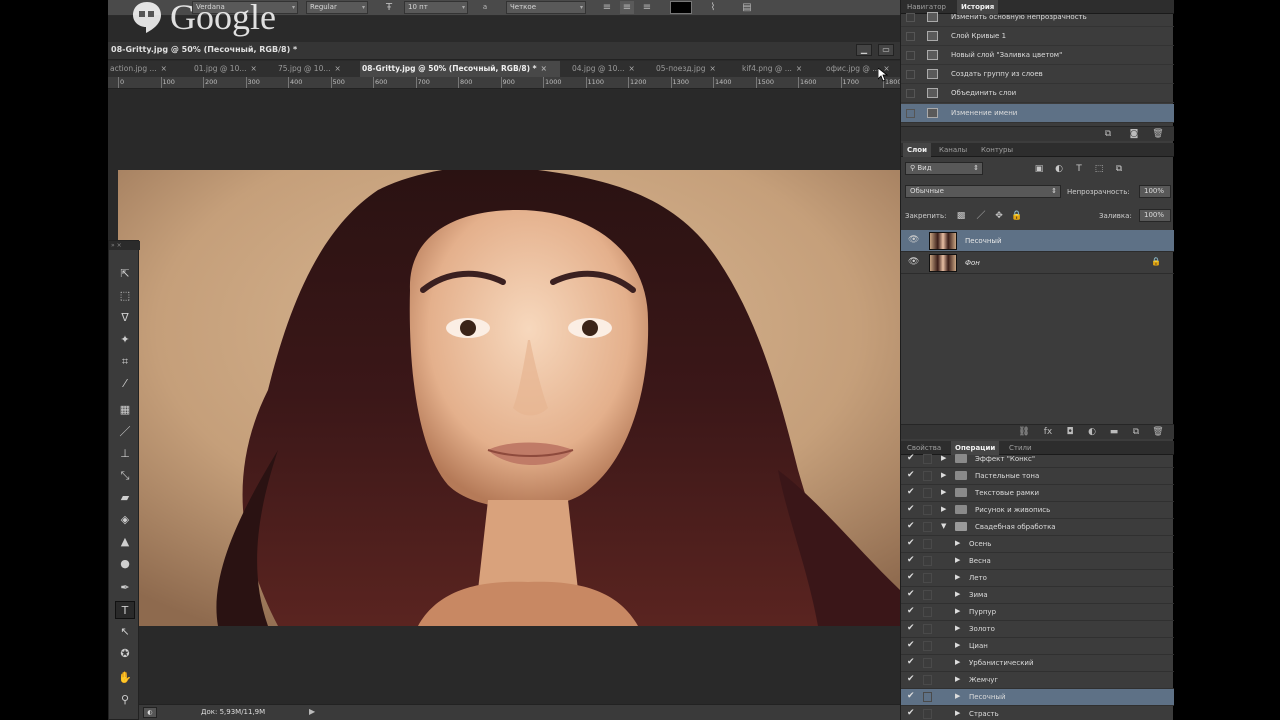 This screenshot has height=720, width=1280. I want to click on action-row-selected: ✔ ▶ Песочный, so click(1037, 697).